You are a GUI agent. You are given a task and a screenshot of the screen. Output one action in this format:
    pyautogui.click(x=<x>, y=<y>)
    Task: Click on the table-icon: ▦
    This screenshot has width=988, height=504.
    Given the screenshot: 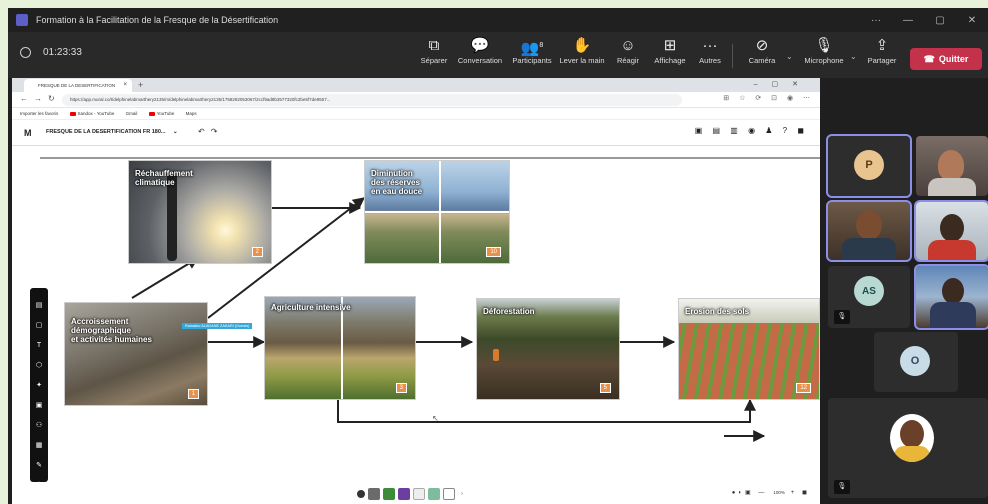 What is the action you would take?
    pyautogui.click(x=39, y=446)
    